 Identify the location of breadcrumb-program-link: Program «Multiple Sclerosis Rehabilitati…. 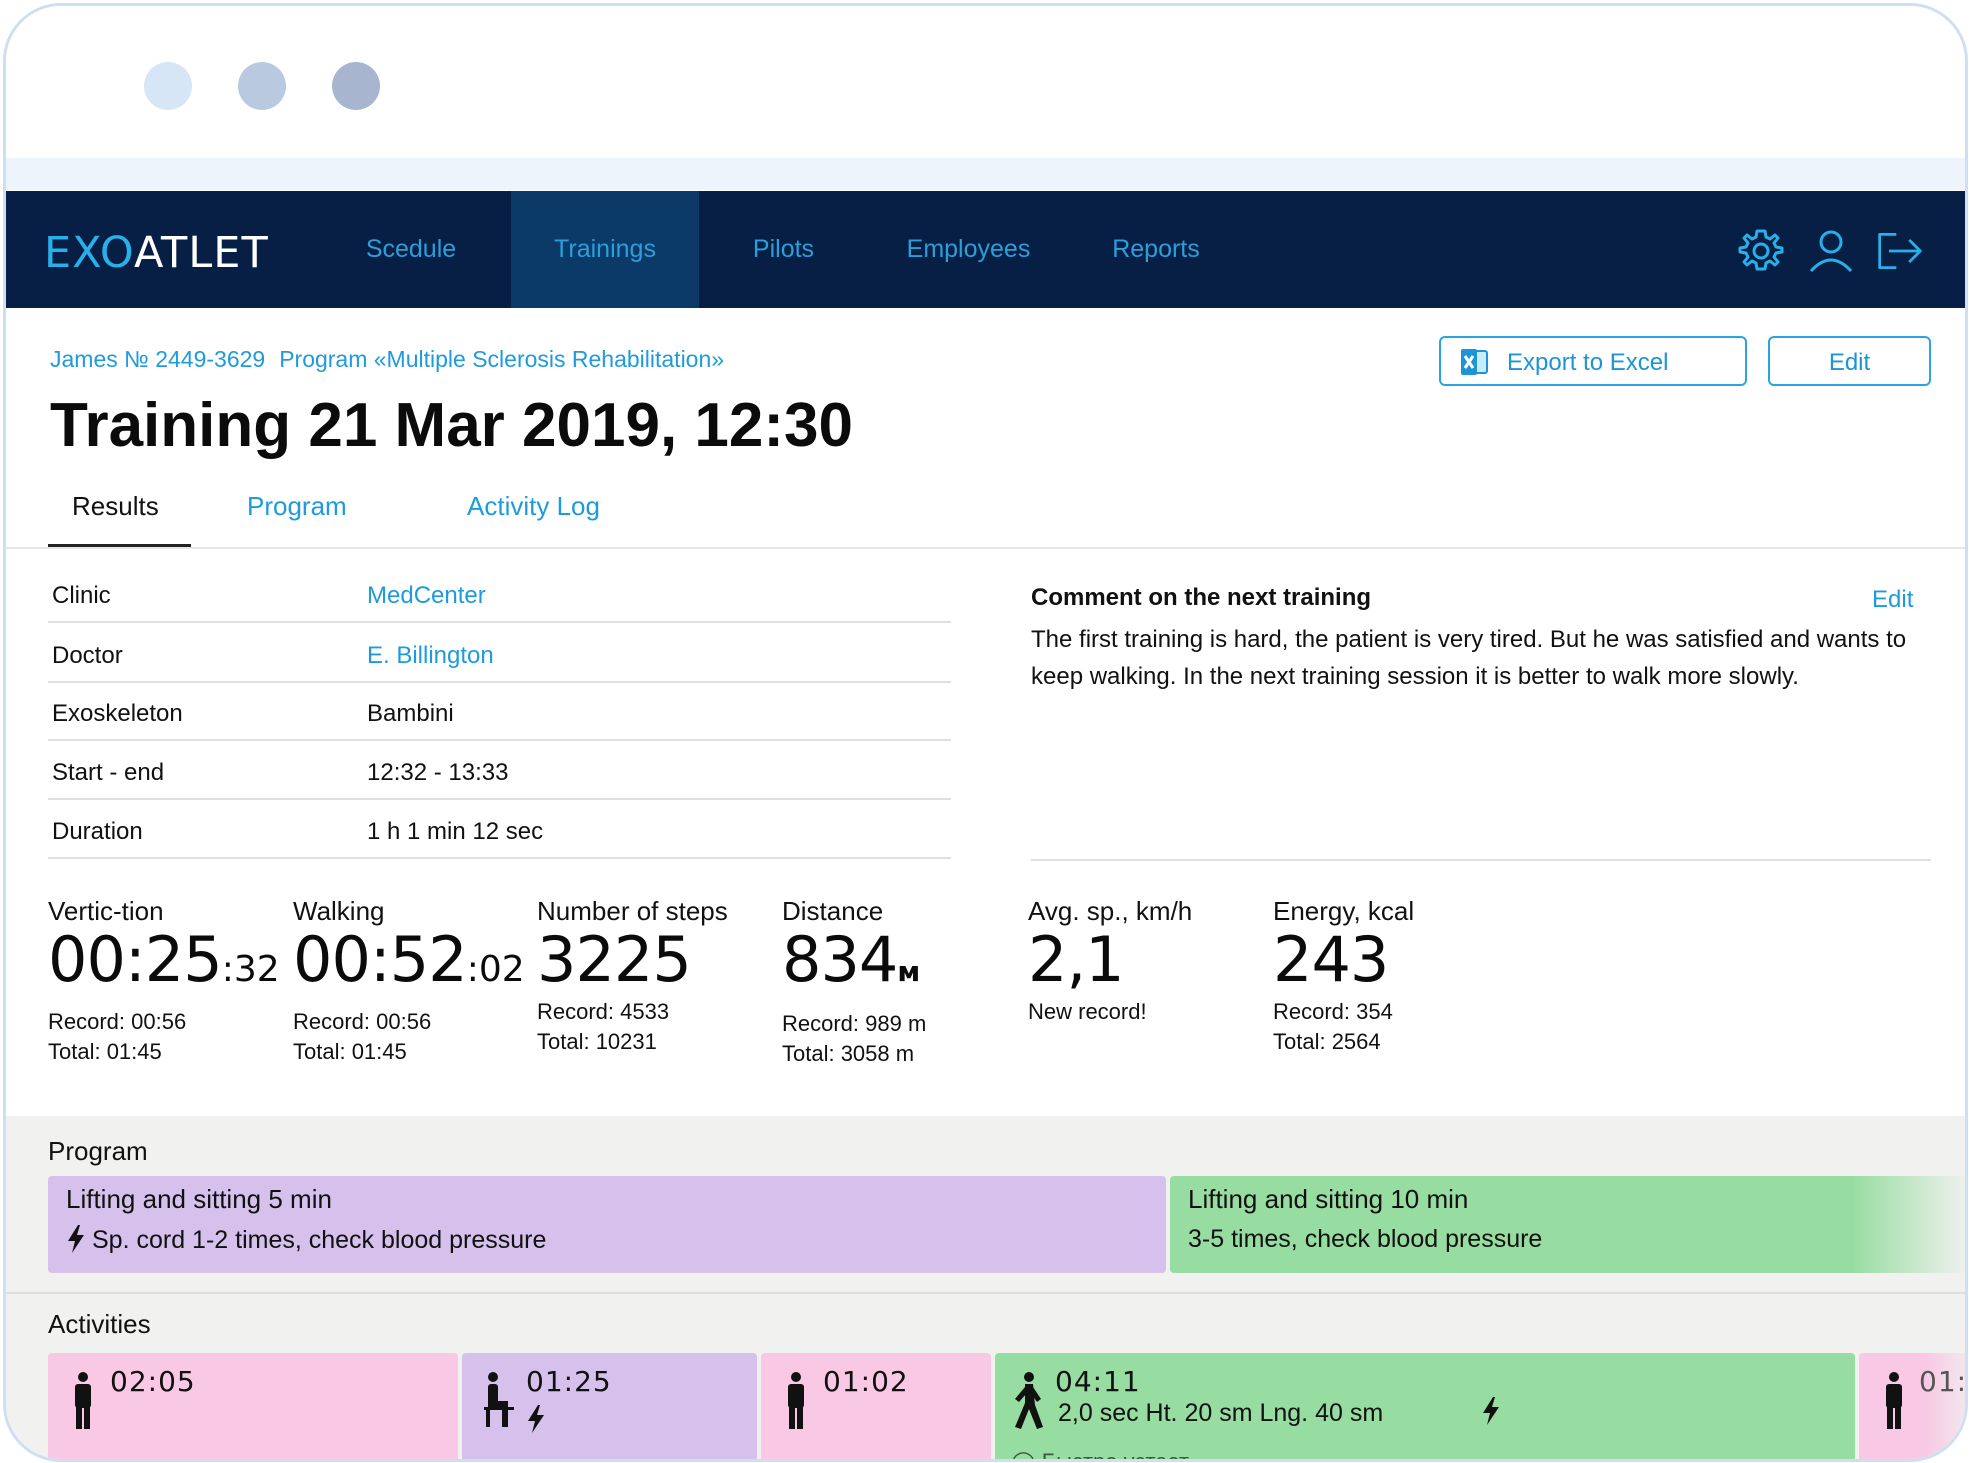
(501, 359).